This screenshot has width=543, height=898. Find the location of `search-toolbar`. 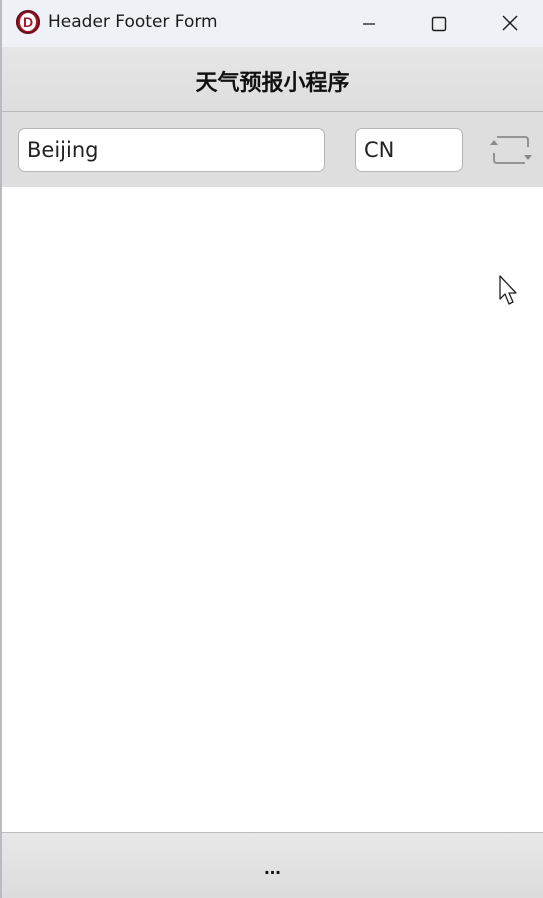

search-toolbar is located at coordinates (272, 149).